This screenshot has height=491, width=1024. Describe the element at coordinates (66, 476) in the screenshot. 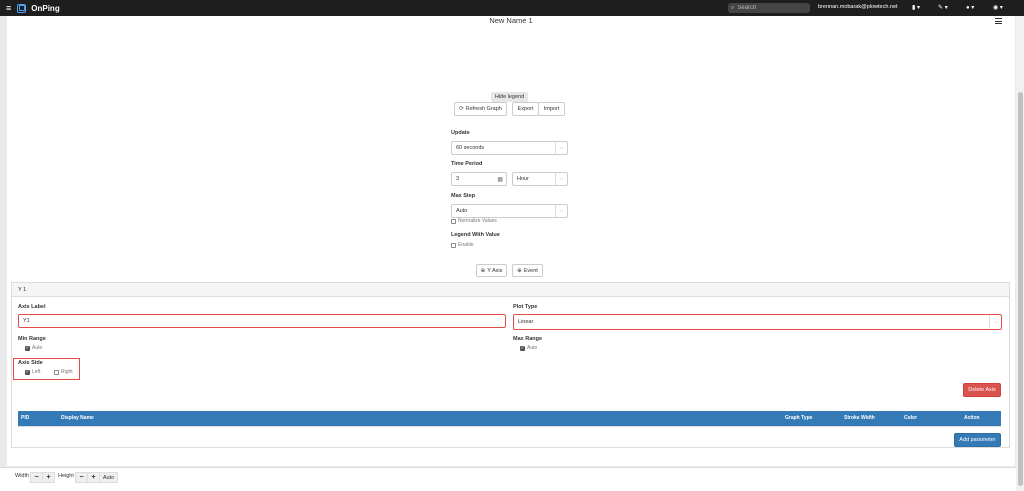

I see `height-label: Height` at that location.